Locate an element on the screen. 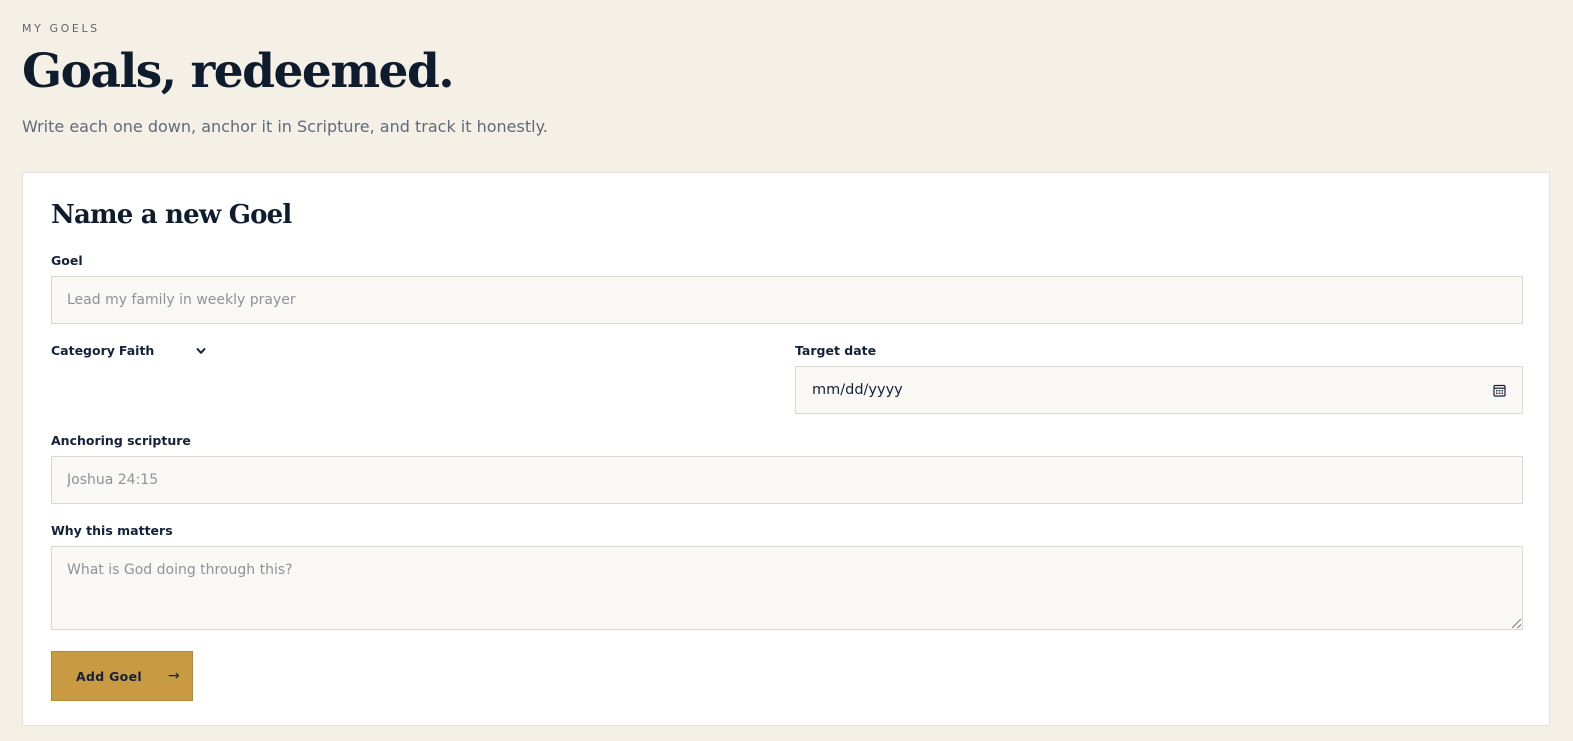  goel-label: Goel is located at coordinates (67, 260).